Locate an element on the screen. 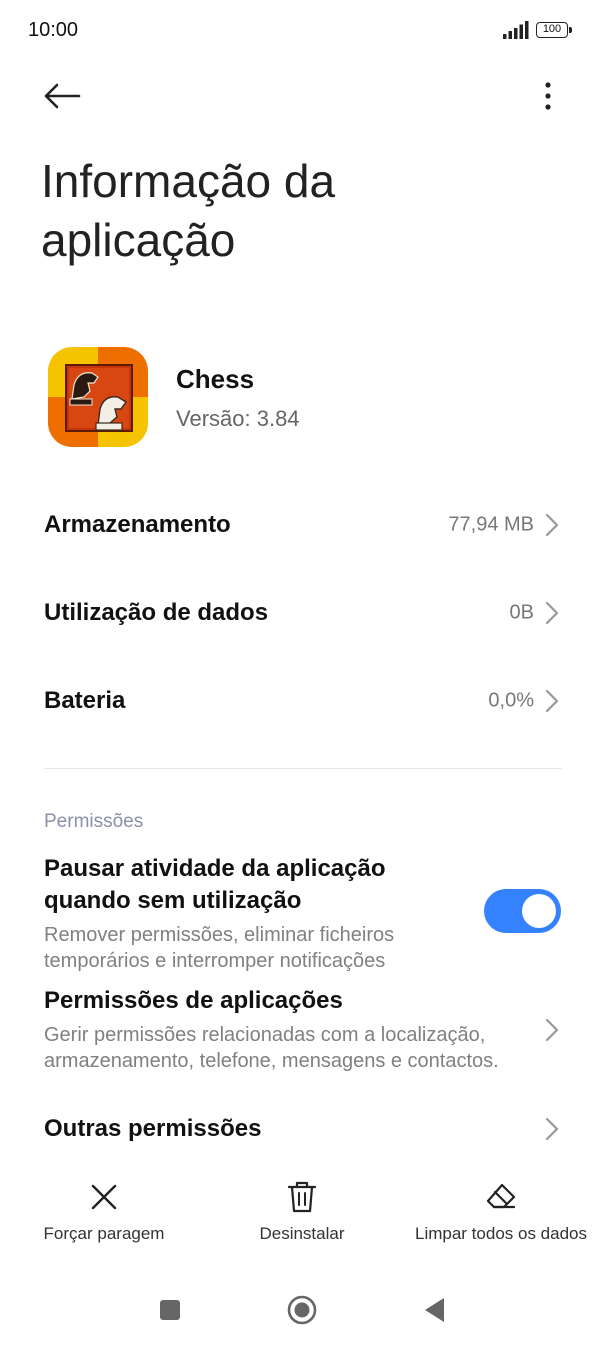  square-recents-icon is located at coordinates (170, 1310).